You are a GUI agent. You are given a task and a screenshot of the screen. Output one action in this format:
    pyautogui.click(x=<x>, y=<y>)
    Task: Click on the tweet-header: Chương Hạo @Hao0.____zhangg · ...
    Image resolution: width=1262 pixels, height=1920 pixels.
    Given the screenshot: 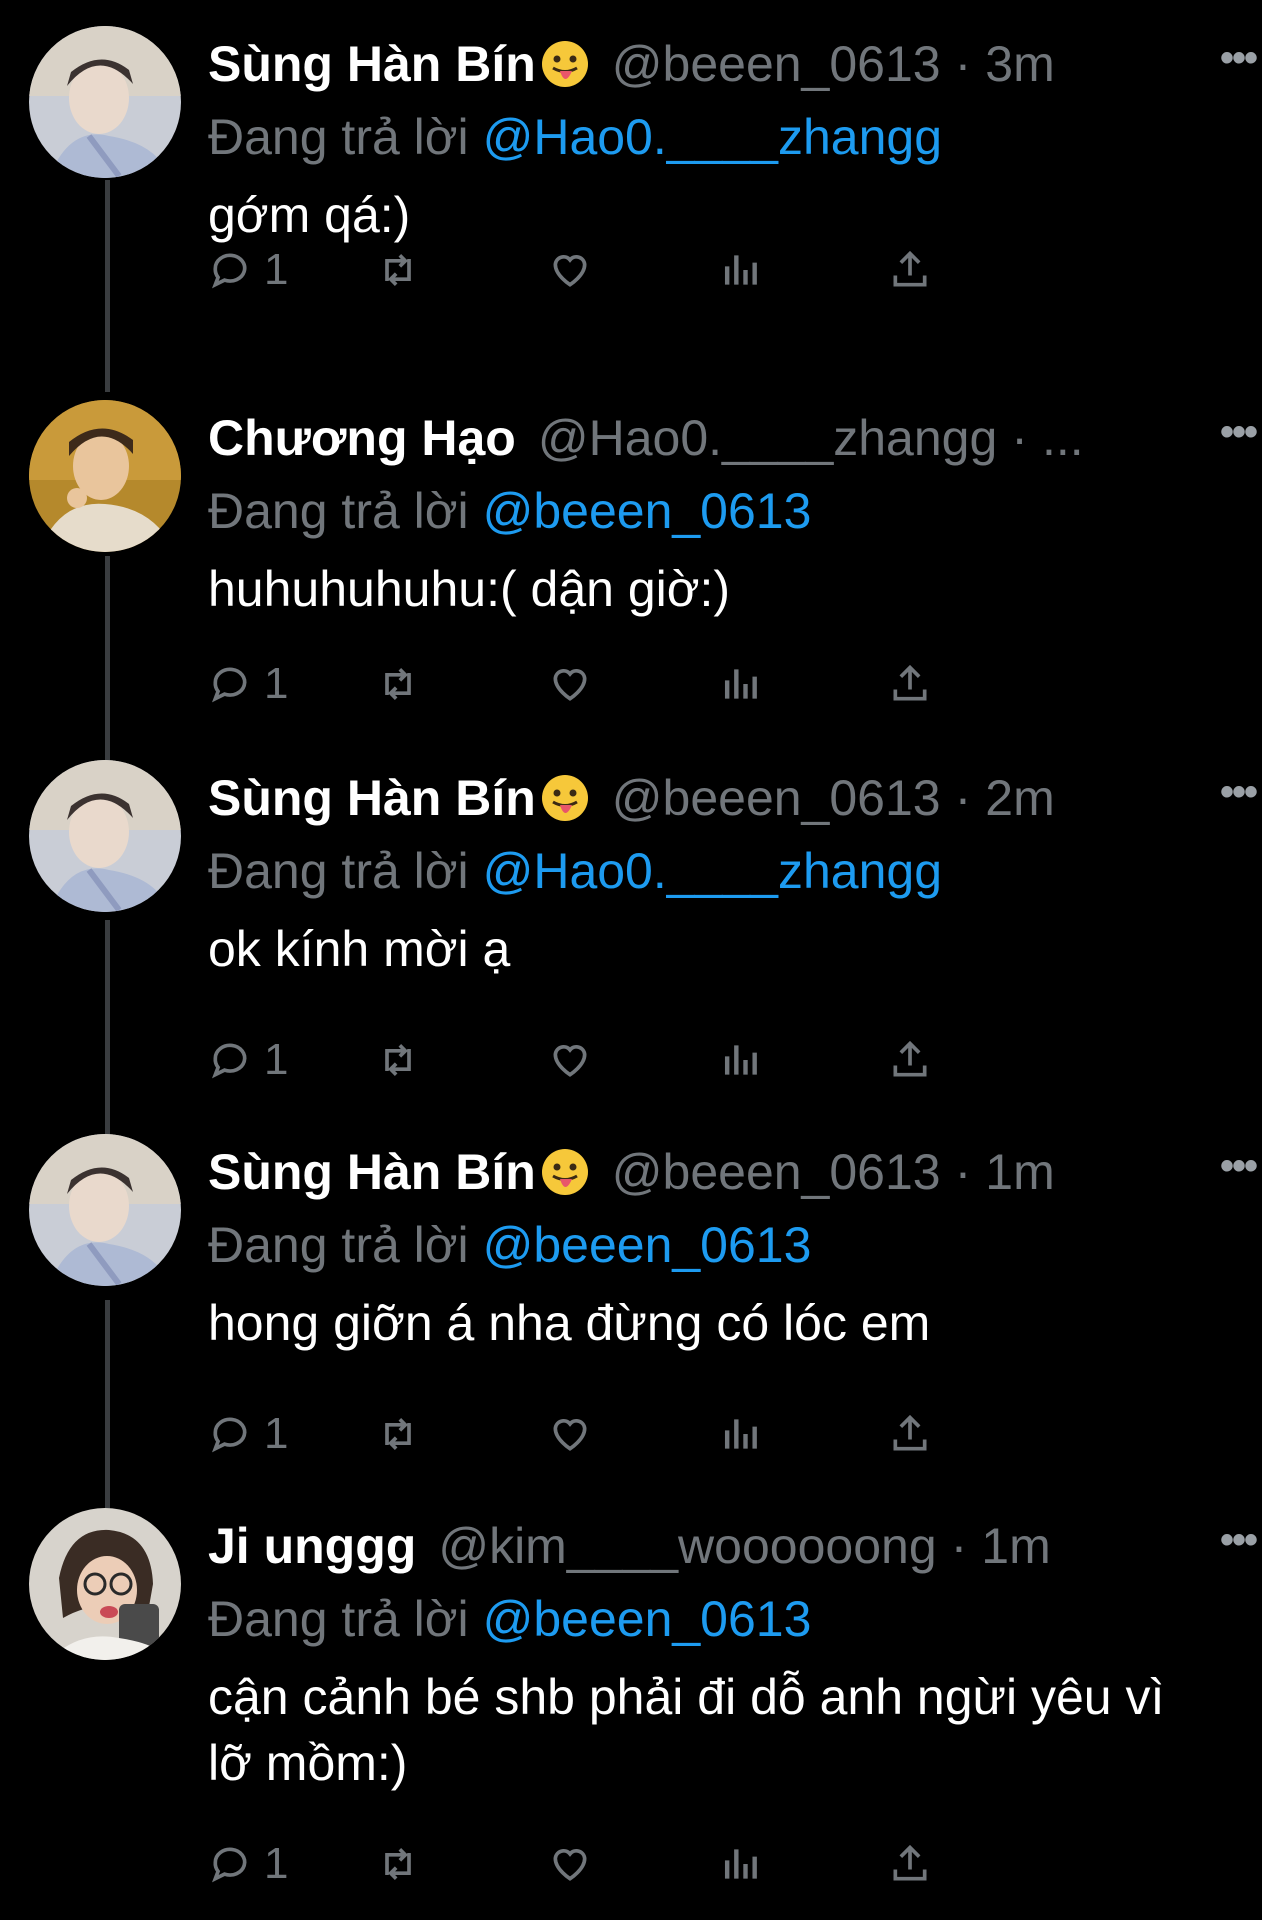 What is the action you would take?
    pyautogui.click(x=720, y=438)
    